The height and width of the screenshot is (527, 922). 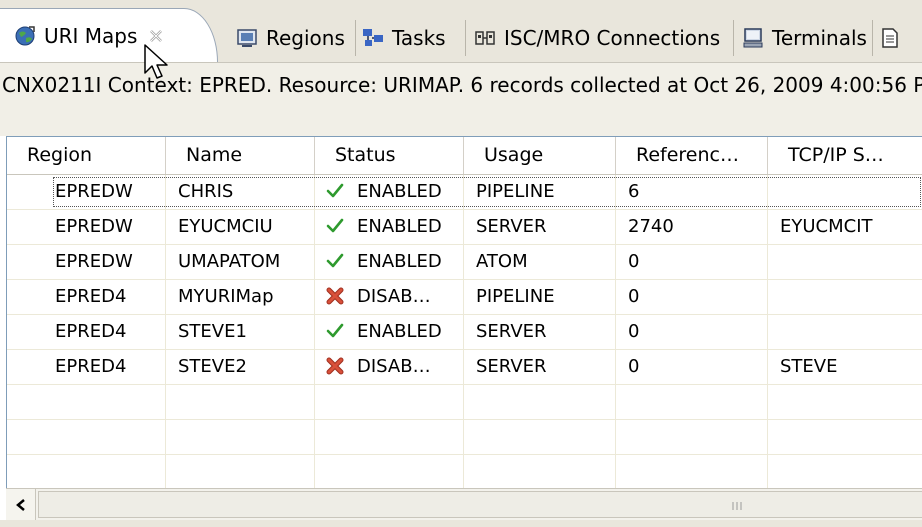 I want to click on cell-name: EYUCMCIU, so click(x=240, y=227).